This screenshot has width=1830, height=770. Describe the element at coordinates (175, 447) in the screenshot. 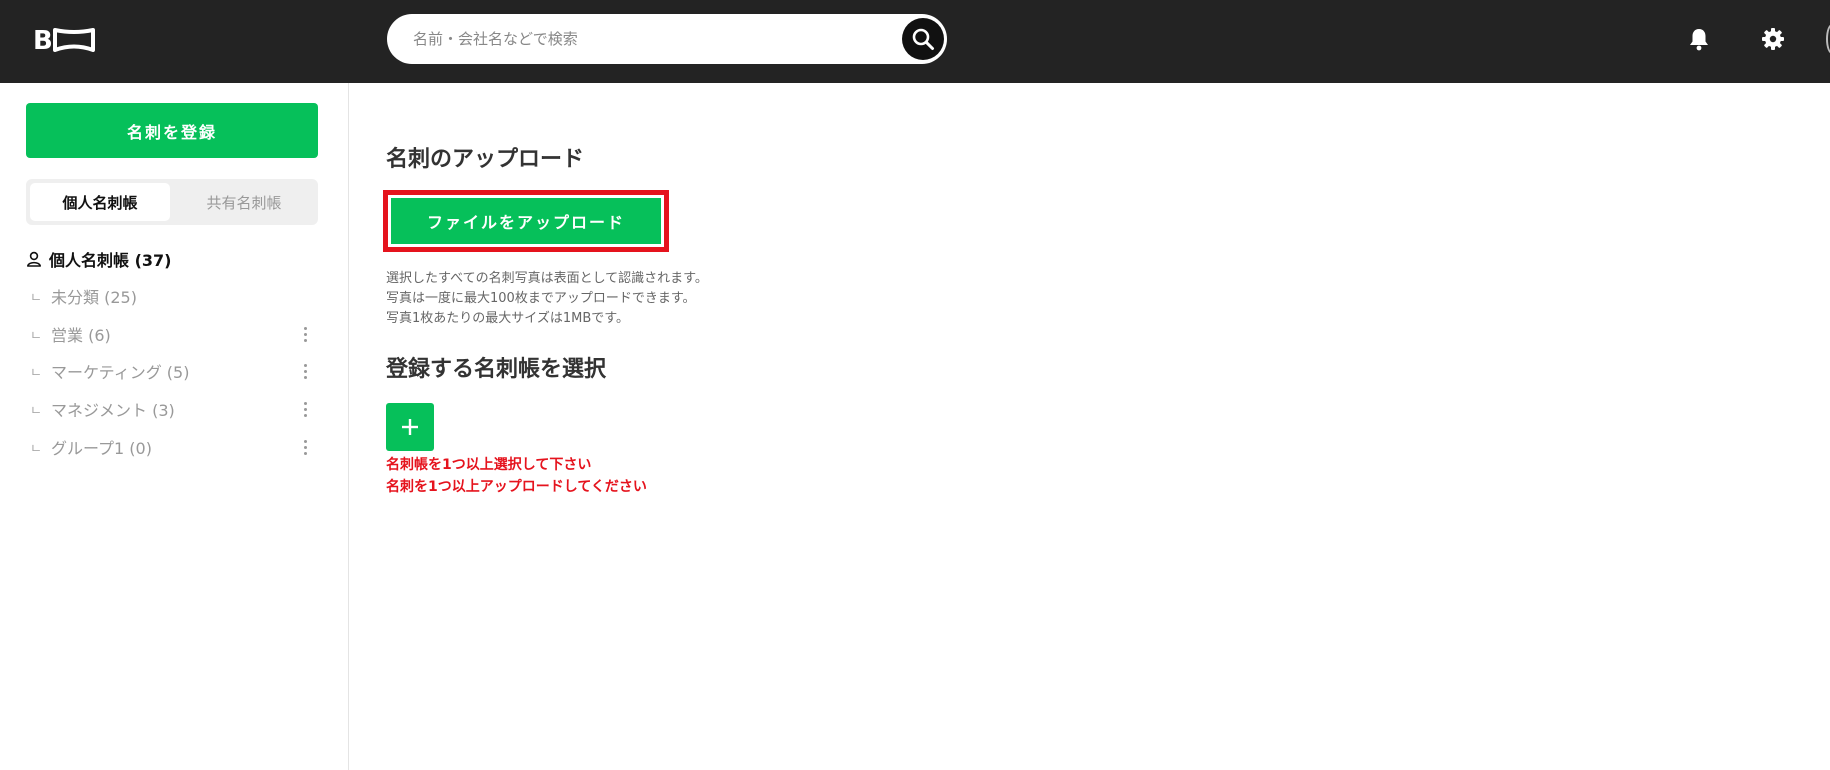

I see `tree-item-group1: ㄴ グループ1 (0)` at that location.